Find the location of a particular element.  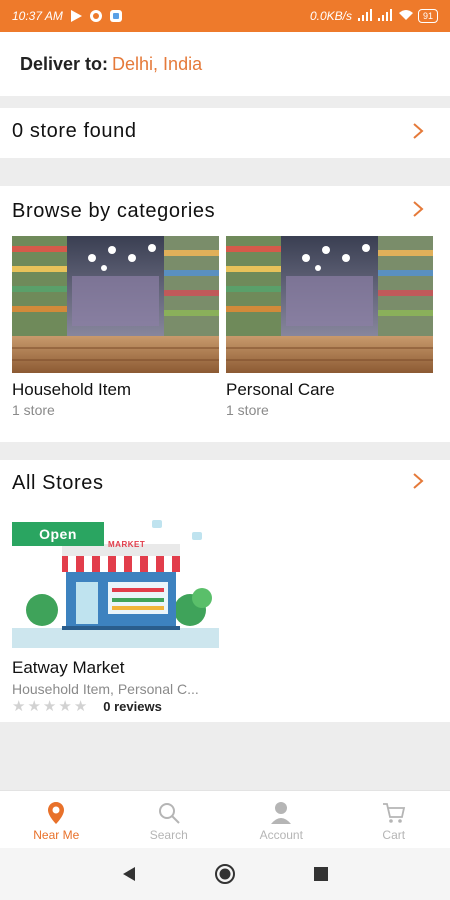

search-icon is located at coordinates (169, 813).